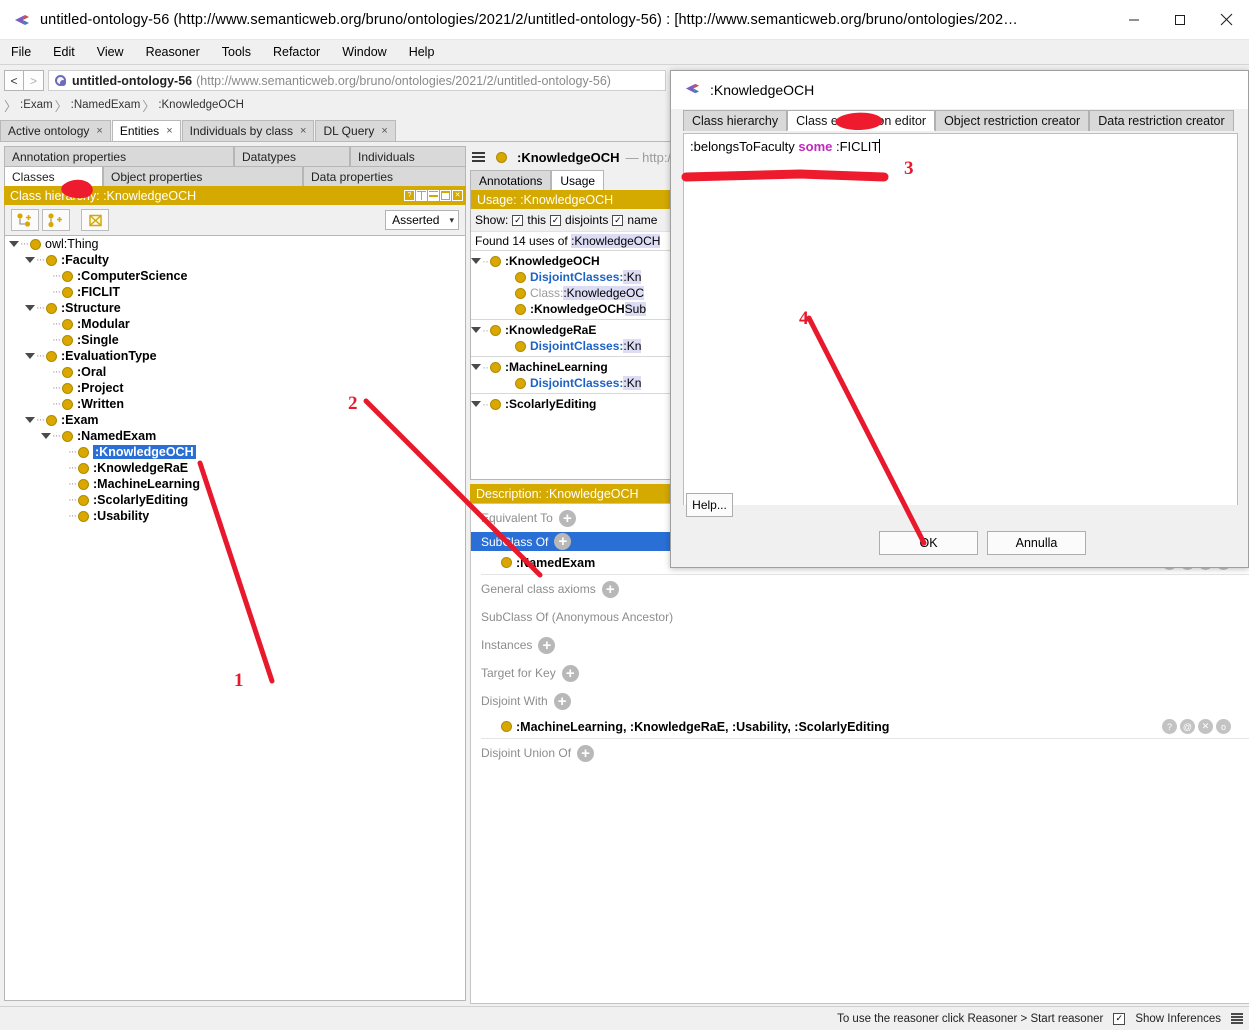 This screenshot has height=1030, width=1249. What do you see at coordinates (572, 309) in the screenshot?
I see `usage-result-row: :KnowledgeOCH Sub` at bounding box center [572, 309].